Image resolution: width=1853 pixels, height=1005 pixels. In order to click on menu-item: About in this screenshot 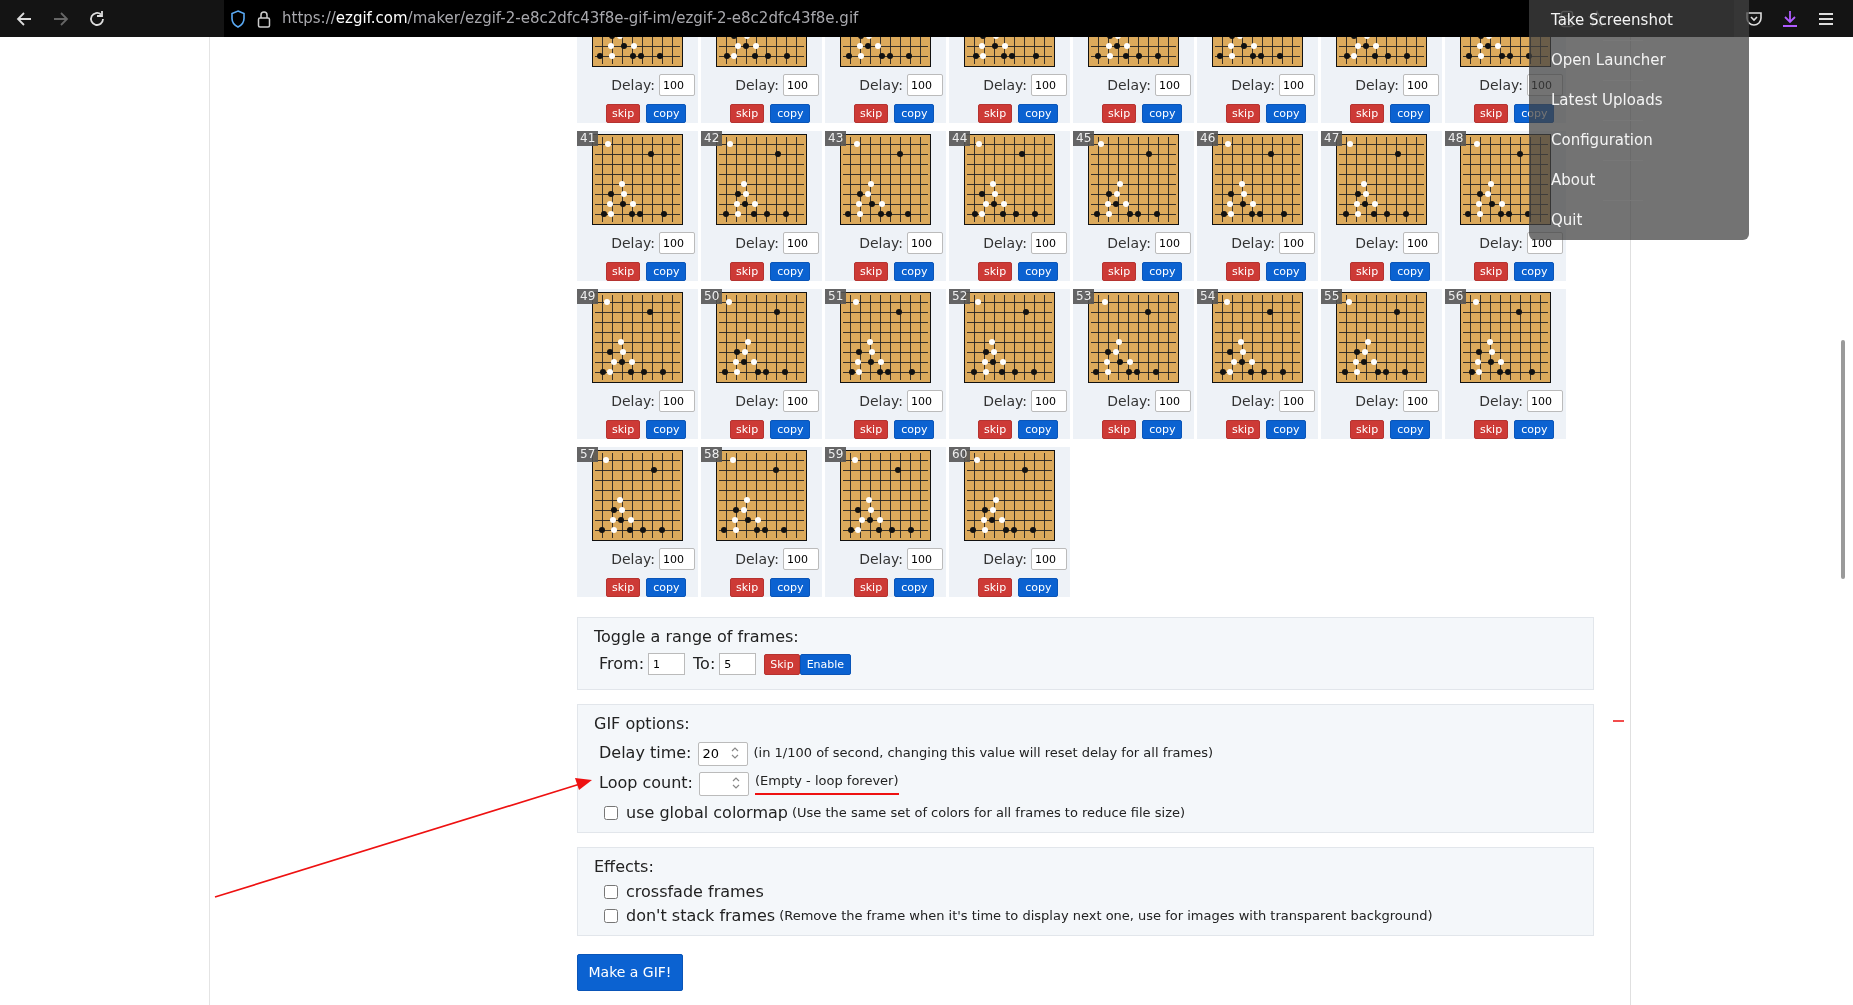, I will do `click(1573, 180)`.